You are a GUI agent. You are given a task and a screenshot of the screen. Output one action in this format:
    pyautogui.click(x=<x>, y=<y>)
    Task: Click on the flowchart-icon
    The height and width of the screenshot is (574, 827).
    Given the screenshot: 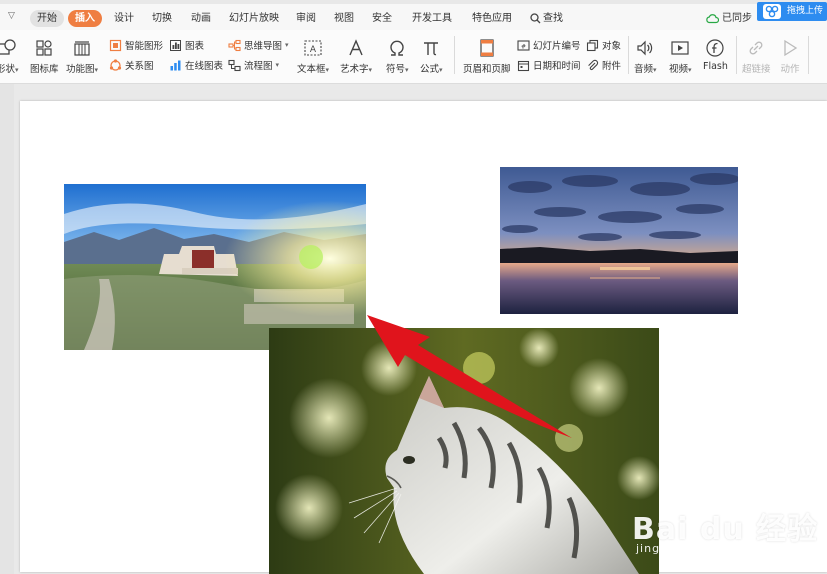 What is the action you would take?
    pyautogui.click(x=234, y=65)
    